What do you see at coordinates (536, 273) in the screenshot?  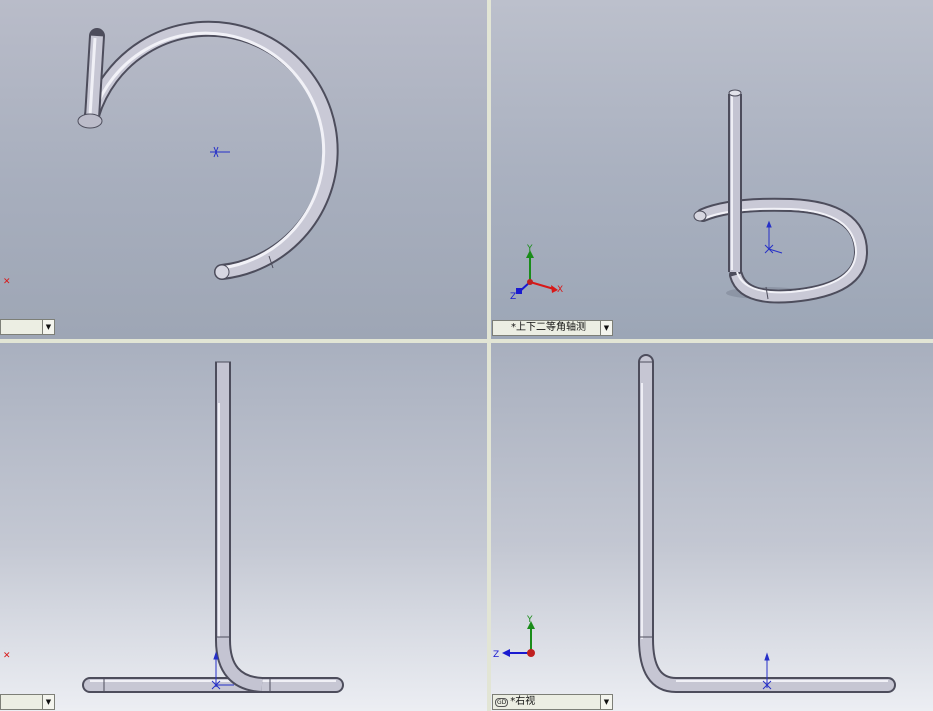 I see `coordinate-triad-icon: Y X Z` at bounding box center [536, 273].